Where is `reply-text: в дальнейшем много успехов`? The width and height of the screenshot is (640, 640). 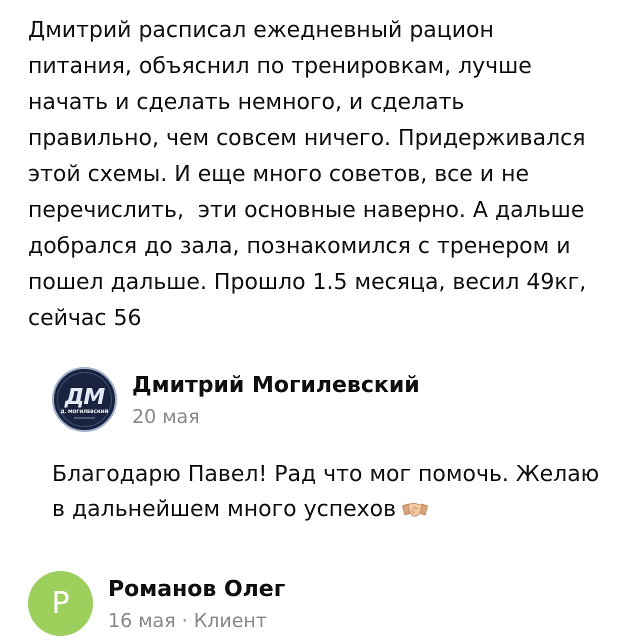
reply-text: в дальнейшем много успехов is located at coordinates (224, 510).